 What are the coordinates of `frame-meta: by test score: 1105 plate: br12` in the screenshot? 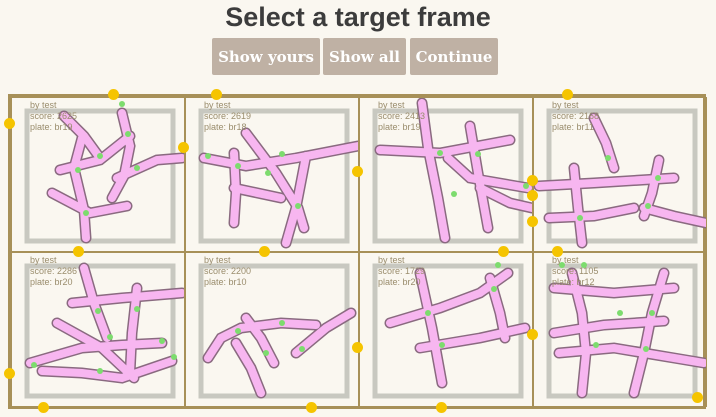 It's located at (575, 271).